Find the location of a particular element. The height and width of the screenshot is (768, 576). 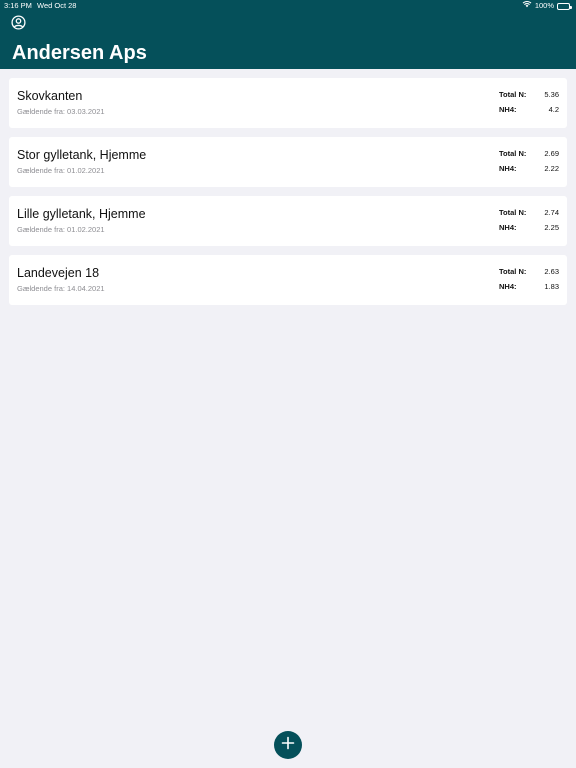

add-storage-button is located at coordinates (288, 745).